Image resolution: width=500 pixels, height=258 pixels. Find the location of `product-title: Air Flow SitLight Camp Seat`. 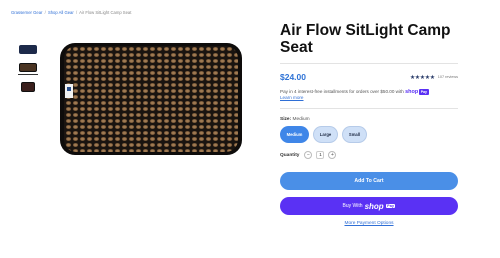

product-title: Air Flow SitLight Camp Seat is located at coordinates (365, 39).